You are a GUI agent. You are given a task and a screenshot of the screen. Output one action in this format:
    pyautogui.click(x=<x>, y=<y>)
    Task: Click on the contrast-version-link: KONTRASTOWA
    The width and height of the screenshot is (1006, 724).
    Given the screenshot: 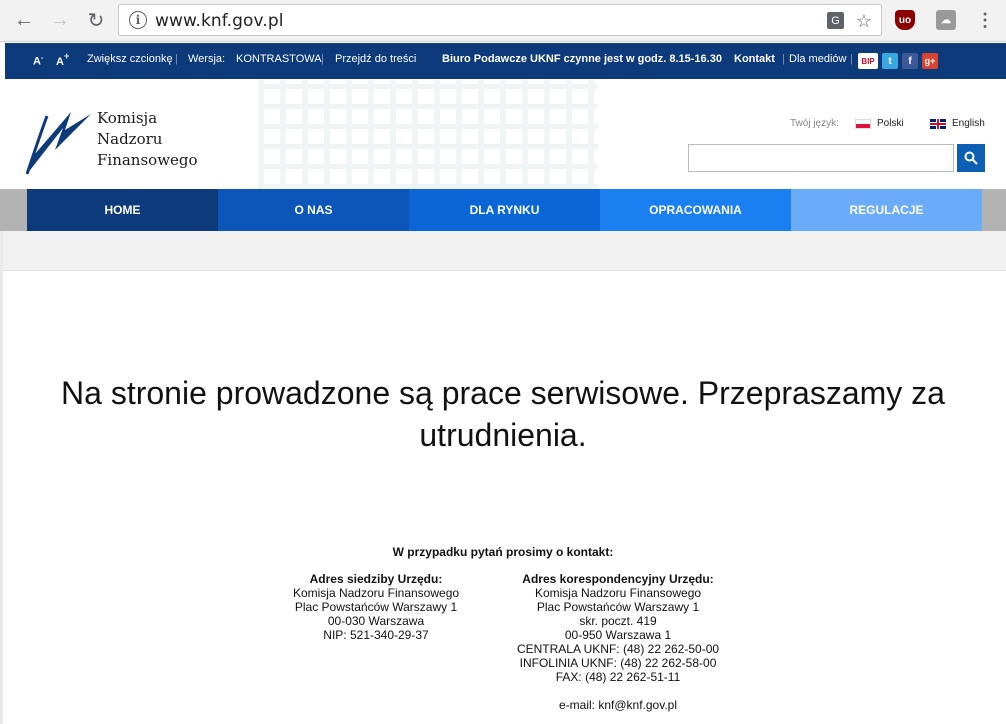 What is the action you would take?
    pyautogui.click(x=279, y=59)
    